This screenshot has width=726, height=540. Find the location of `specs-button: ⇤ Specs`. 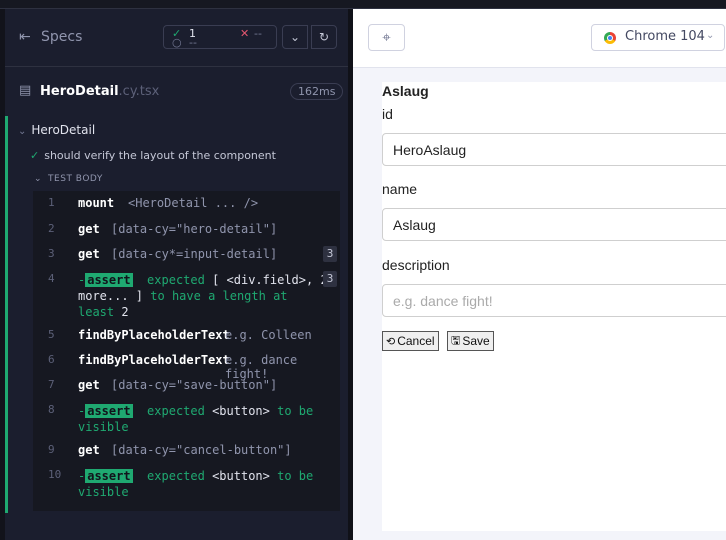

specs-button: ⇤ Specs is located at coordinates (50, 37).